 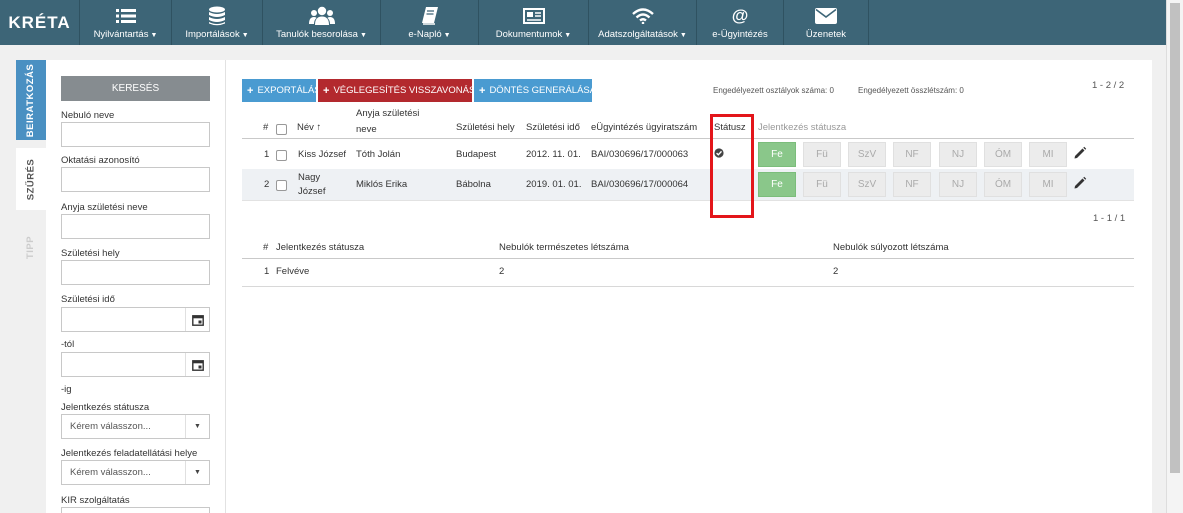 I want to click on database-icon, so click(x=217, y=16).